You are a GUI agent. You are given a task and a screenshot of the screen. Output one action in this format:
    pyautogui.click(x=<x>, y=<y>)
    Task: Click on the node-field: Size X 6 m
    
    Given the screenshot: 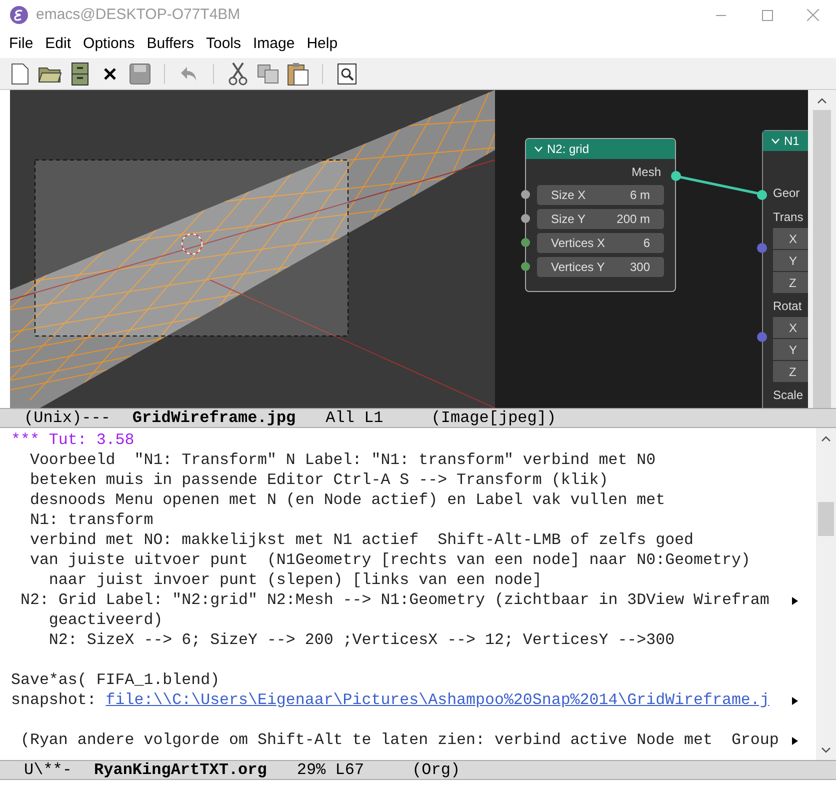 What is the action you would take?
    pyautogui.click(x=600, y=195)
    